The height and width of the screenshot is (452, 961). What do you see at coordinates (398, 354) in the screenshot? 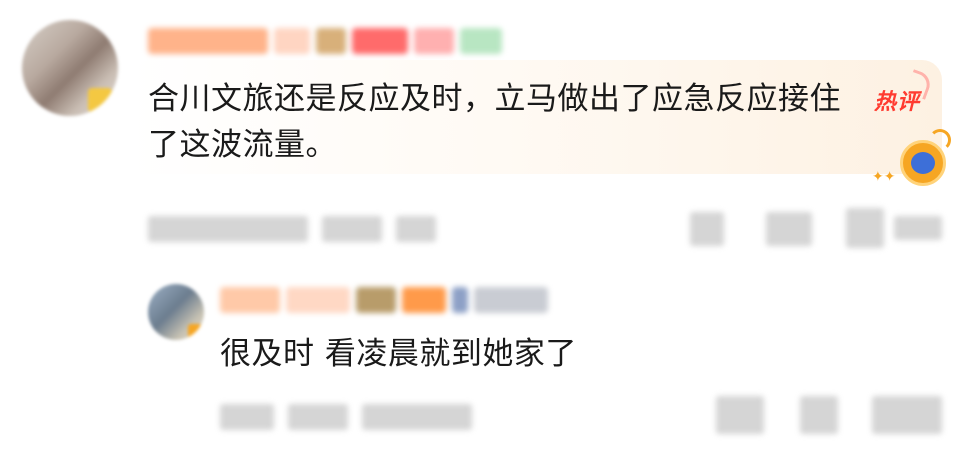
I see `reply-text: 很及时 看凌晨就到她家了` at bounding box center [398, 354].